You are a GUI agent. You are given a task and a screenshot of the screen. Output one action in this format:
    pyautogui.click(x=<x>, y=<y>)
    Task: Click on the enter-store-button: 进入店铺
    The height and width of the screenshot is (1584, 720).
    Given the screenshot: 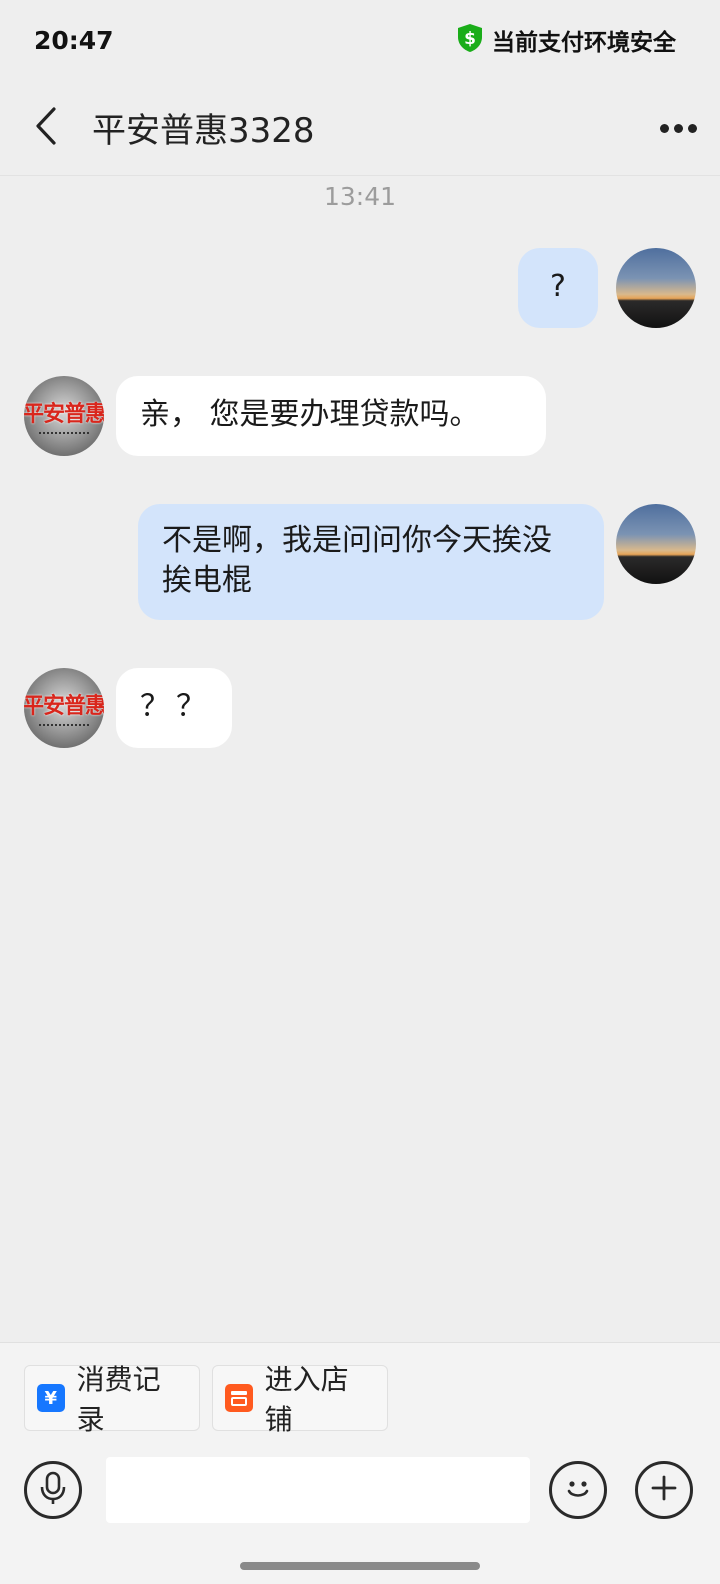 What is the action you would take?
    pyautogui.click(x=300, y=1399)
    